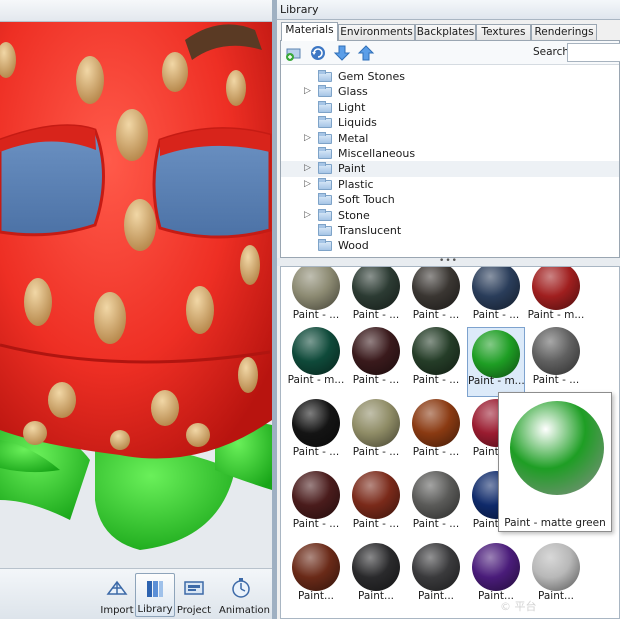 Image resolution: width=620 pixels, height=619 pixels. Describe the element at coordinates (194, 588) in the screenshot. I see `project-icon` at that location.